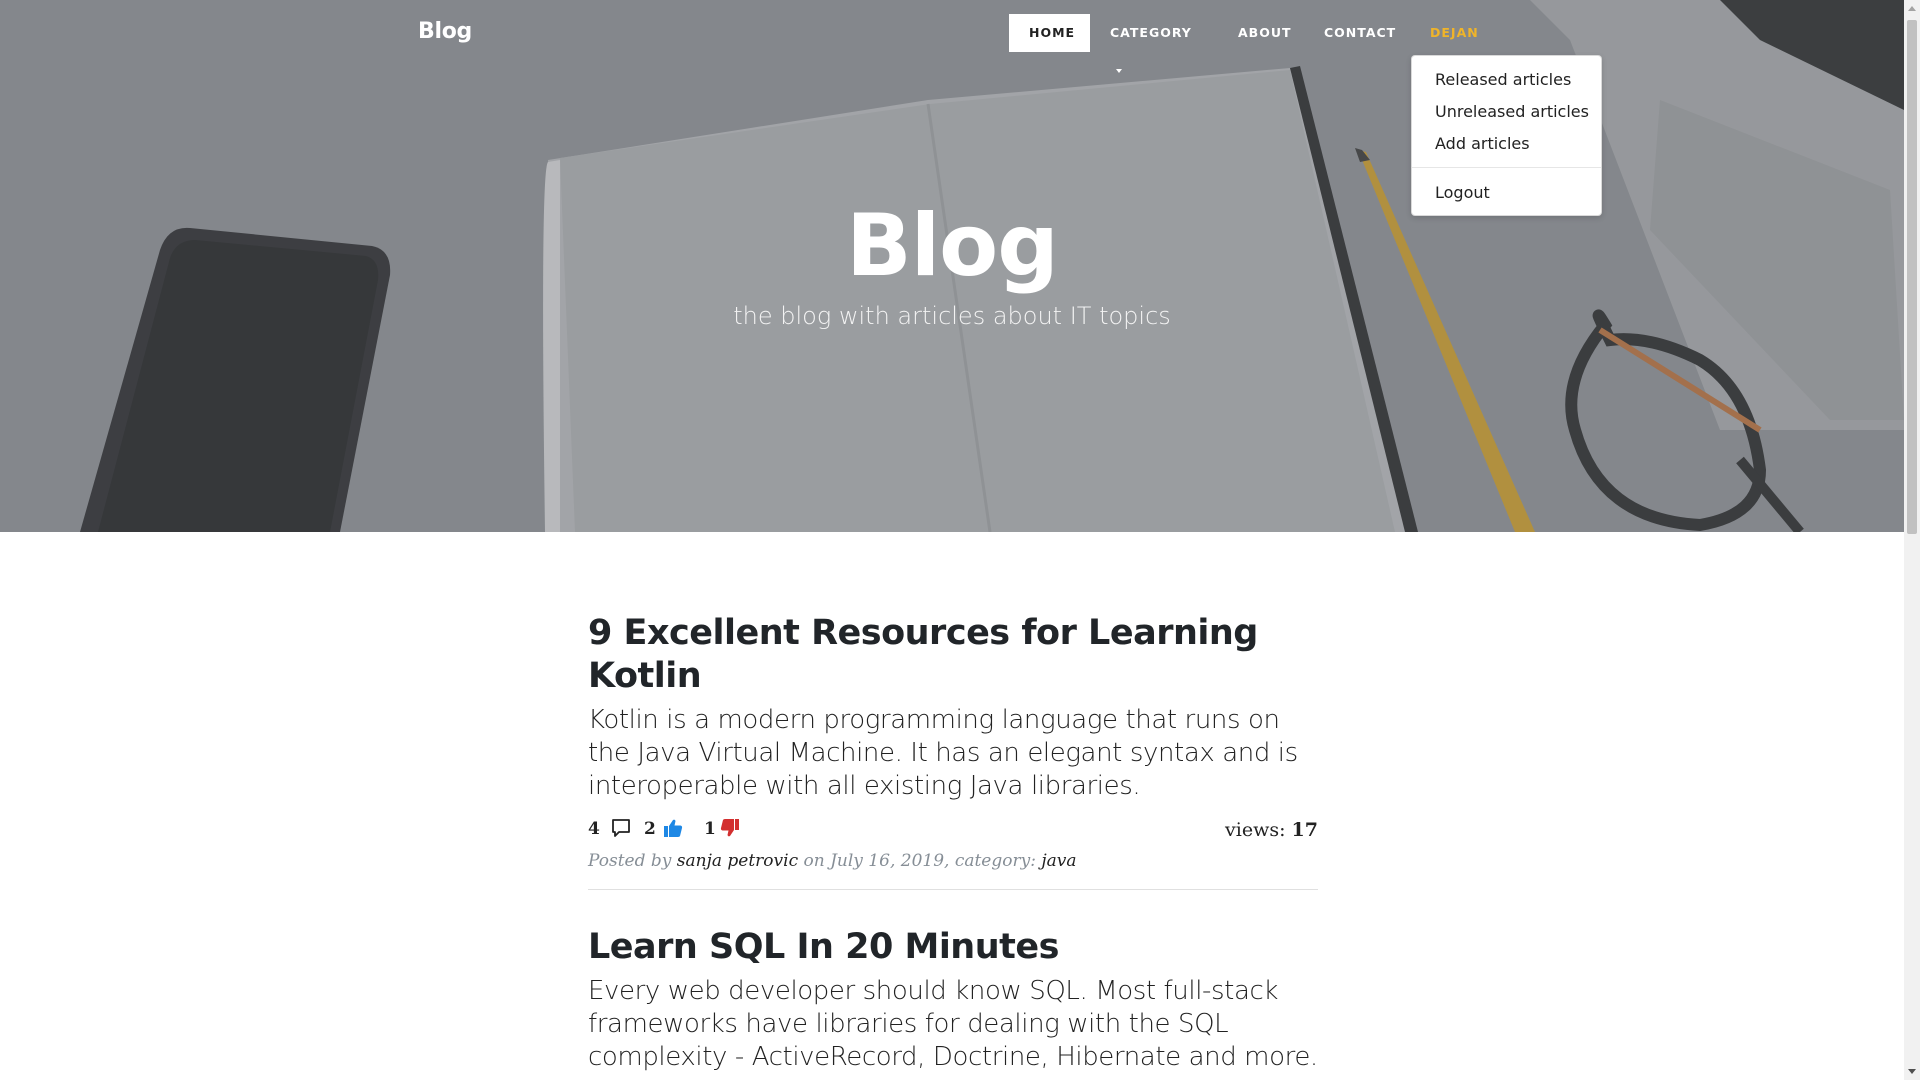  I want to click on hero-title: Blog, so click(952, 246).